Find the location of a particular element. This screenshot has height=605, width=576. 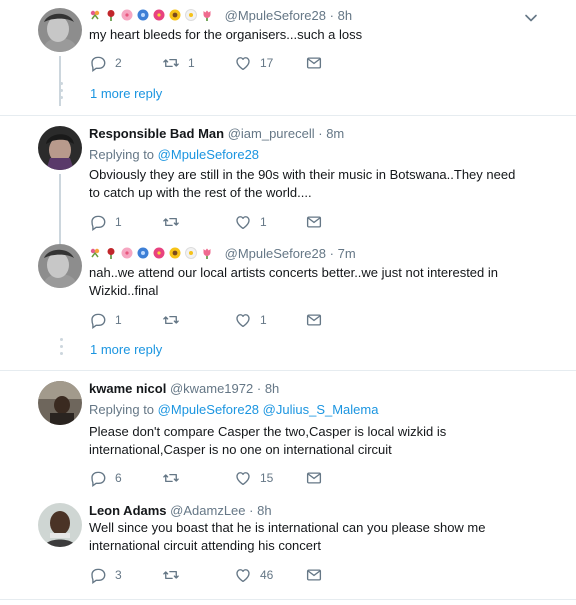

rose-emoji is located at coordinates (111, 253).